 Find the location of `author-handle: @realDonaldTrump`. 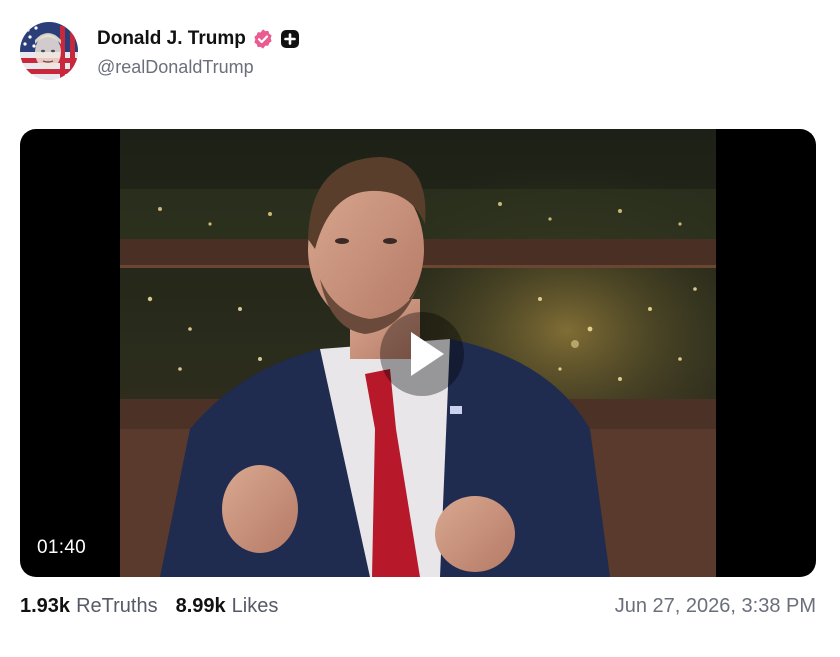

author-handle: @realDonaldTrump is located at coordinates (198, 67).